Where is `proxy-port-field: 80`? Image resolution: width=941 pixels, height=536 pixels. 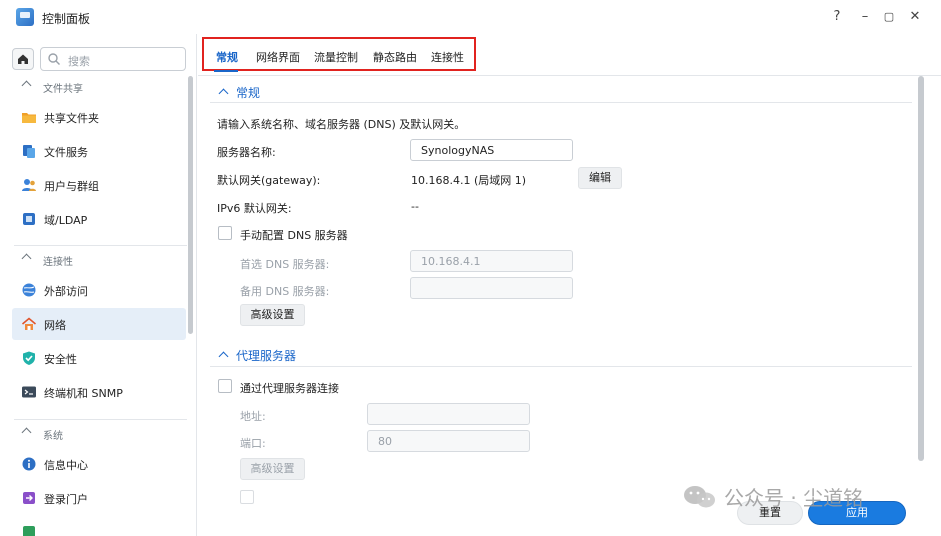
proxy-port-field: 80 is located at coordinates (448, 441).